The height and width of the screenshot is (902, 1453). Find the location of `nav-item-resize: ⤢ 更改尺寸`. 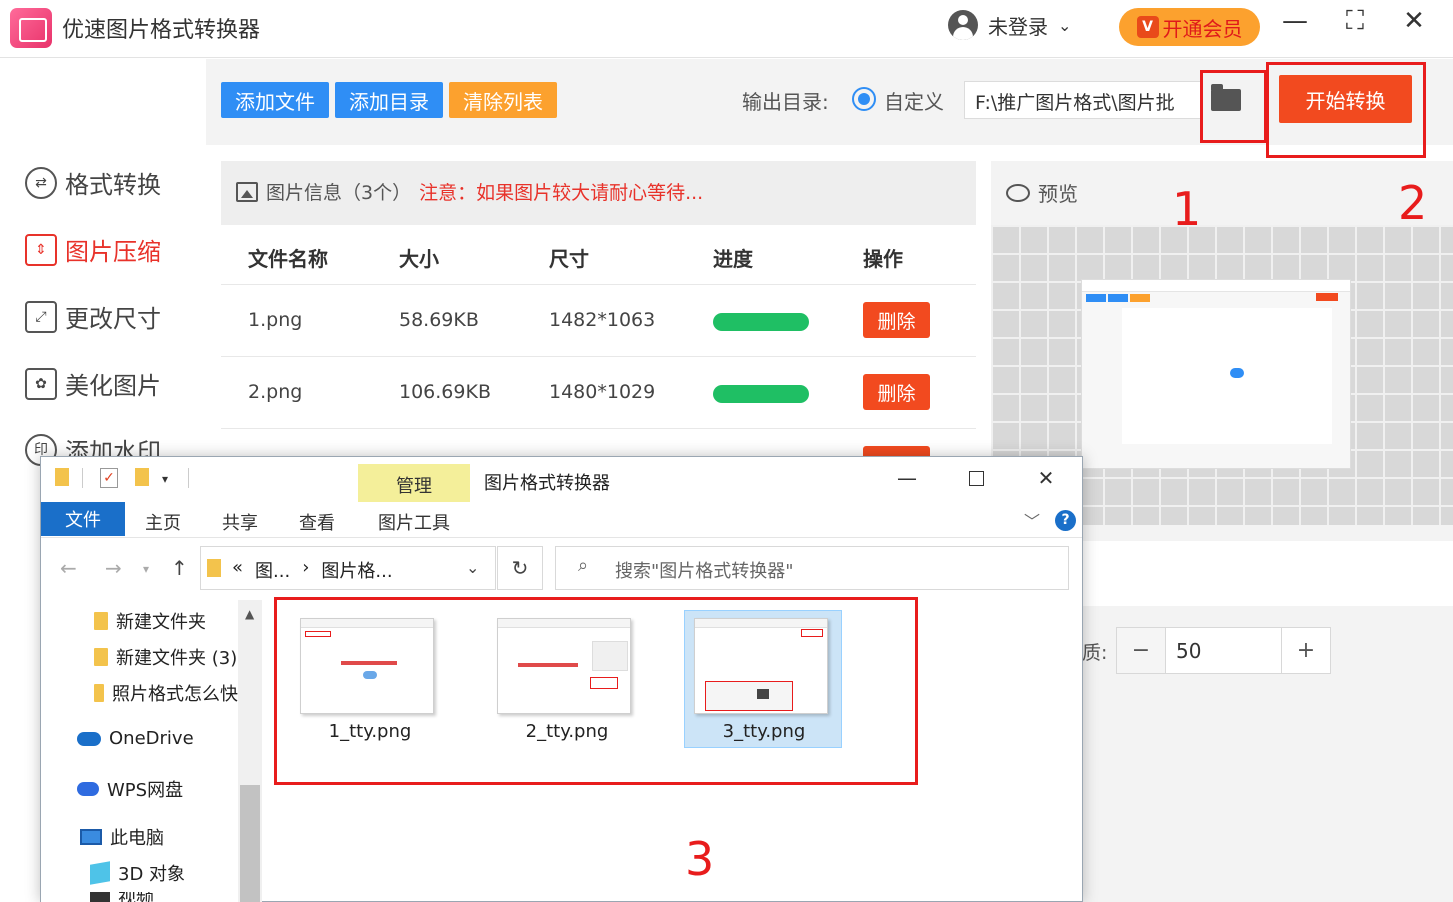

nav-item-resize: ⤢ 更改尺寸 is located at coordinates (93, 316).